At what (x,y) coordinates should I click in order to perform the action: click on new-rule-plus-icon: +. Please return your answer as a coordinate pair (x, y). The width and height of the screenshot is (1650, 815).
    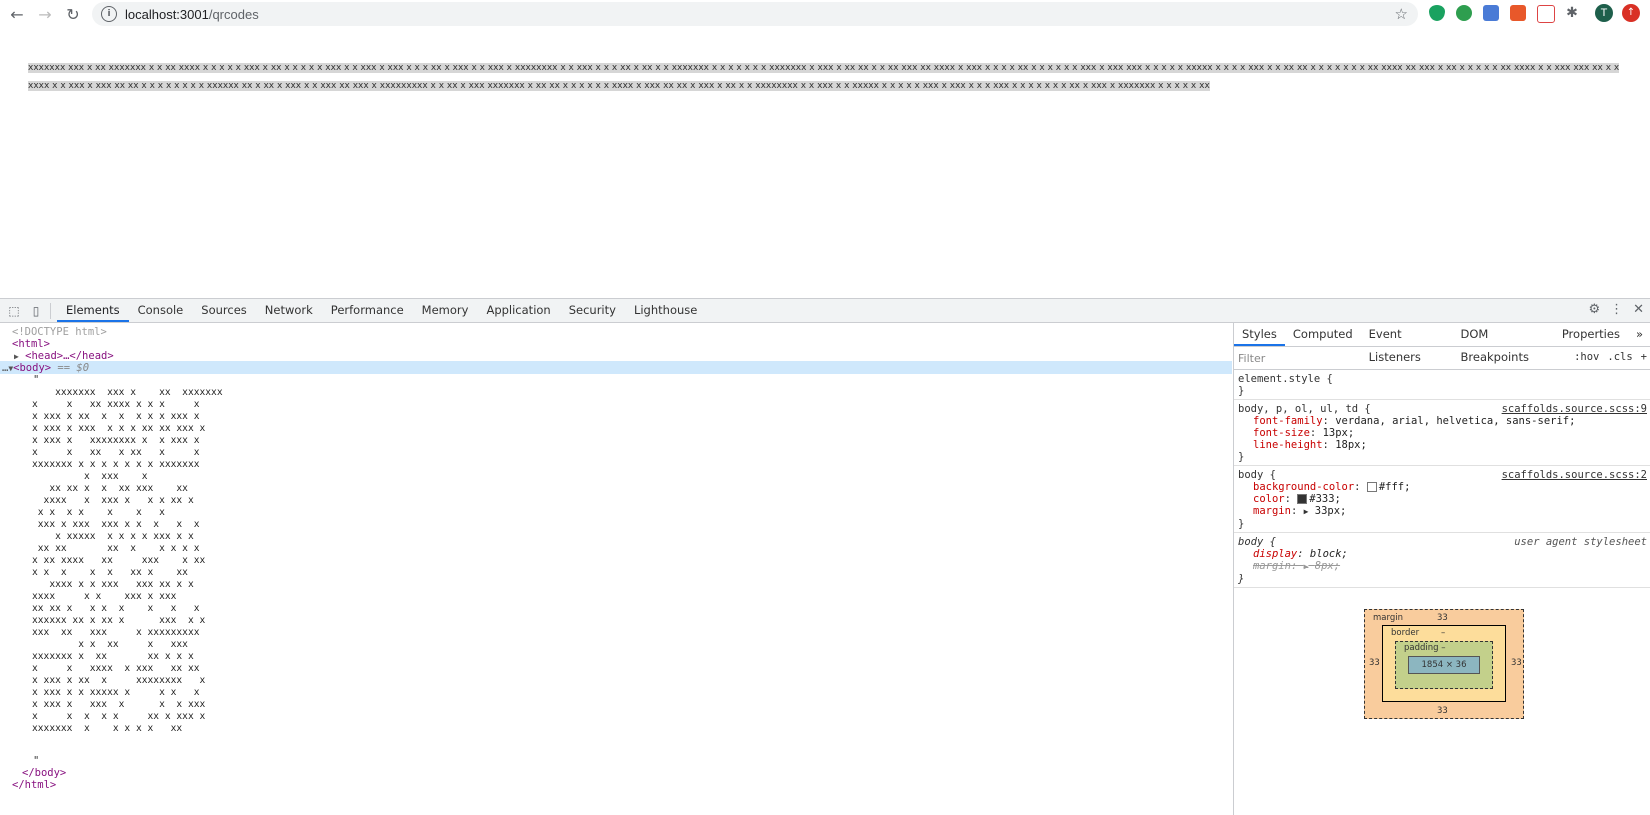
    Looking at the image, I should click on (1644, 357).